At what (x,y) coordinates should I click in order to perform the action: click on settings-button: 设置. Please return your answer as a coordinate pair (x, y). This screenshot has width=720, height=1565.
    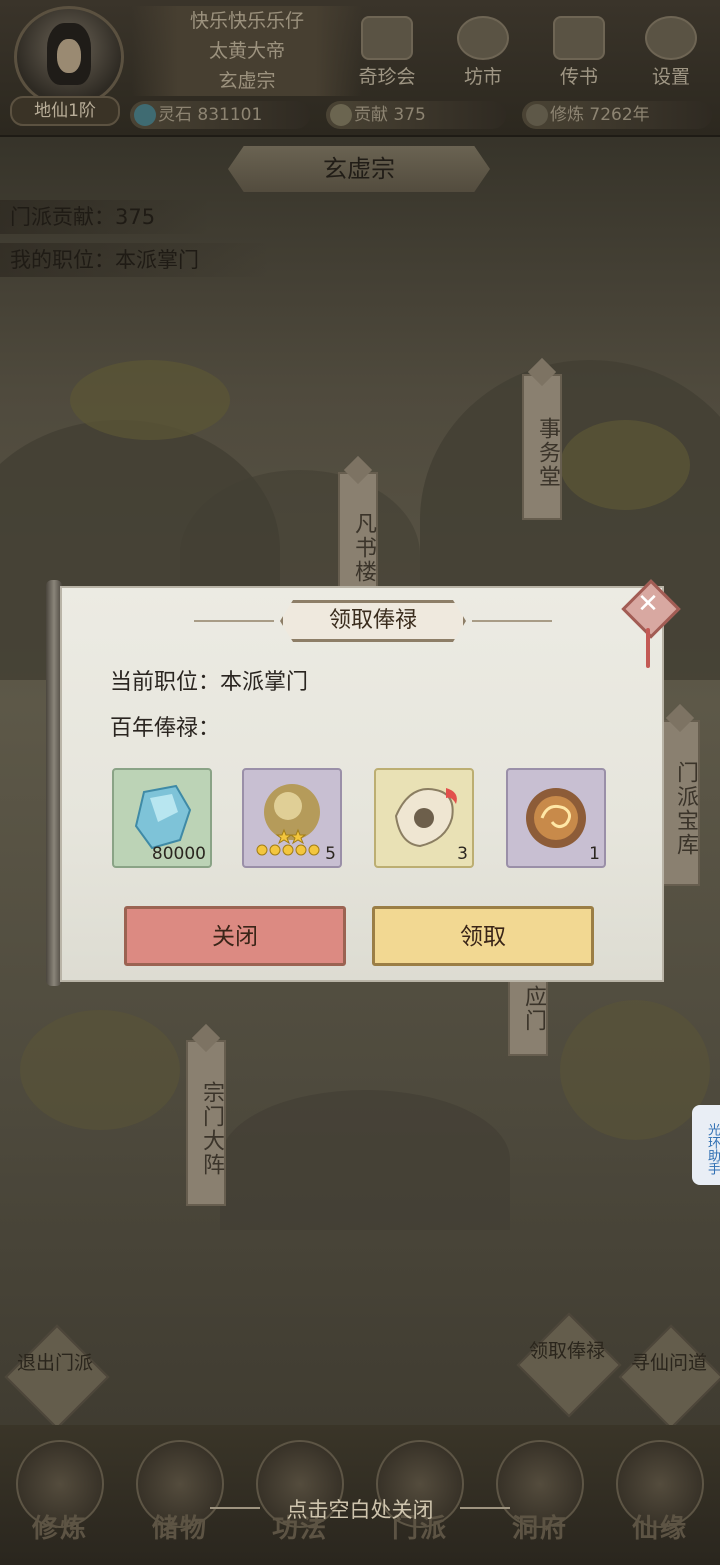
    Looking at the image, I should click on (671, 52).